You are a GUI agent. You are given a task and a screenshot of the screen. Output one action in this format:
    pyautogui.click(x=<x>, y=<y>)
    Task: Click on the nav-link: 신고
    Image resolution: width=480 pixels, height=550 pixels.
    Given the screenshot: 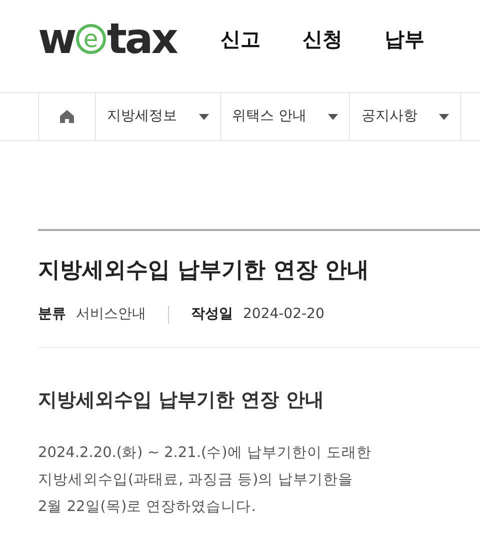 What is the action you would take?
    pyautogui.click(x=240, y=39)
    